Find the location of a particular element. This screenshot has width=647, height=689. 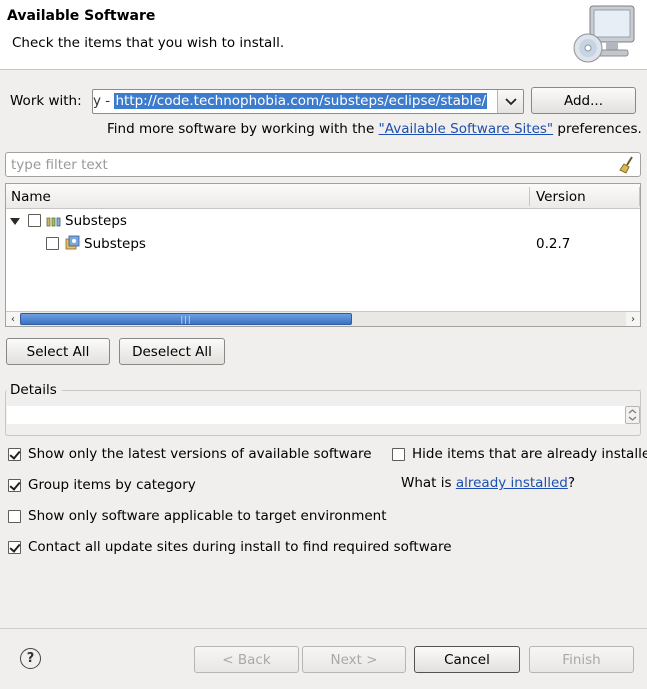

table-header: Name Version is located at coordinates (323, 196).